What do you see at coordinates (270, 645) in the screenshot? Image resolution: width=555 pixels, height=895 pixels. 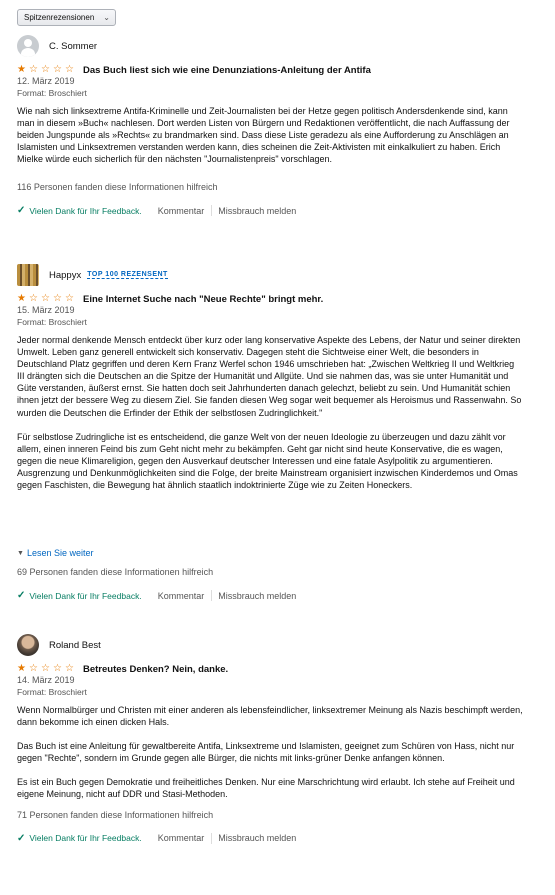 I see `reviewer-profile: Roland Best` at bounding box center [270, 645].